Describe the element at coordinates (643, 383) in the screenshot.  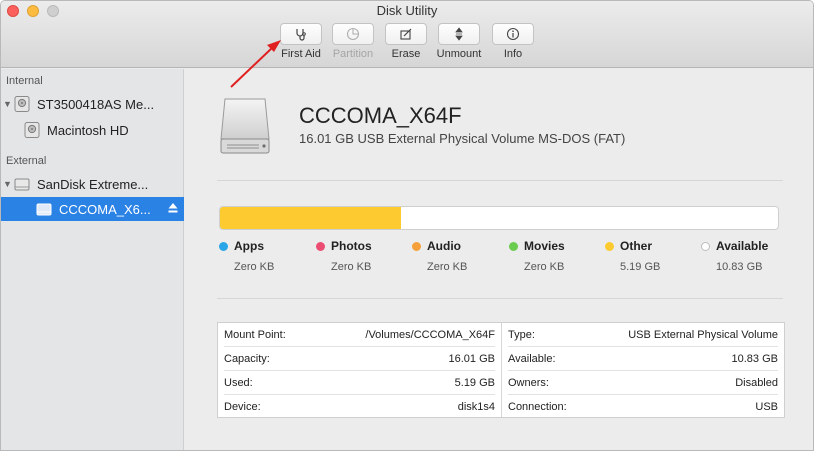
I see `details-row-owners: Owners: Disabled` at that location.